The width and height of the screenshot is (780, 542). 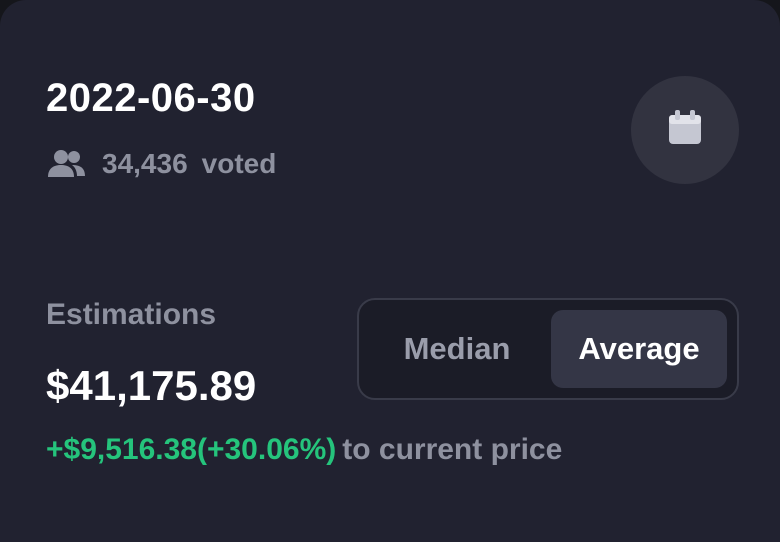 I want to click on calendar-button, so click(x=685, y=130).